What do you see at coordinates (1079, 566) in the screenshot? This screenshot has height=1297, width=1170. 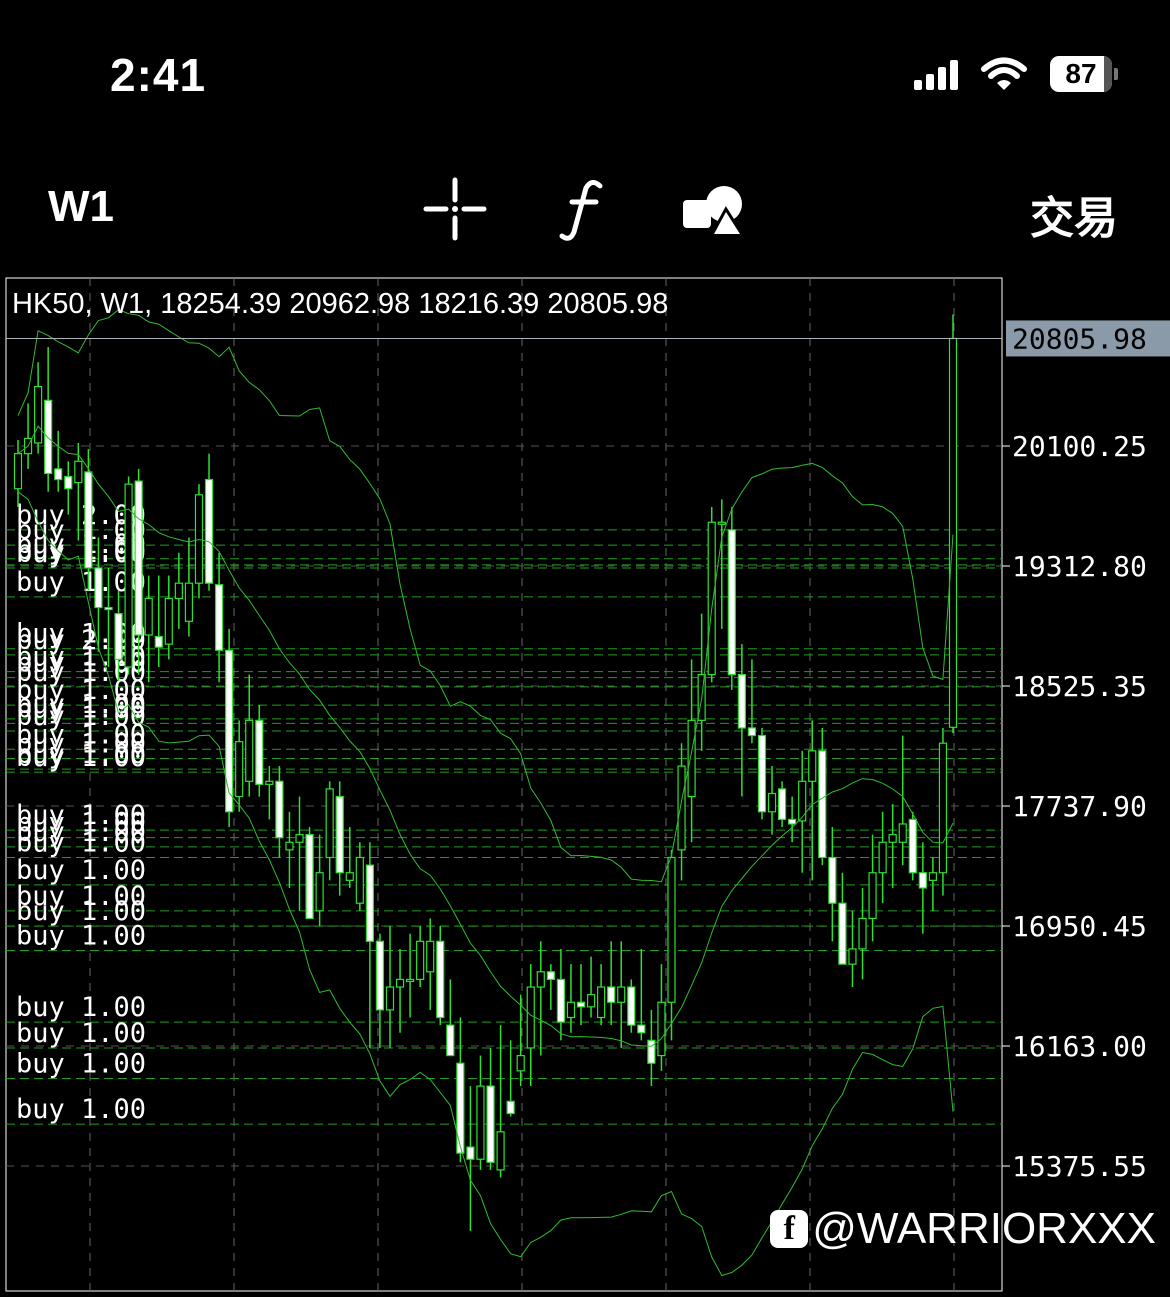 I see `y-tick-label: 19312.80` at bounding box center [1079, 566].